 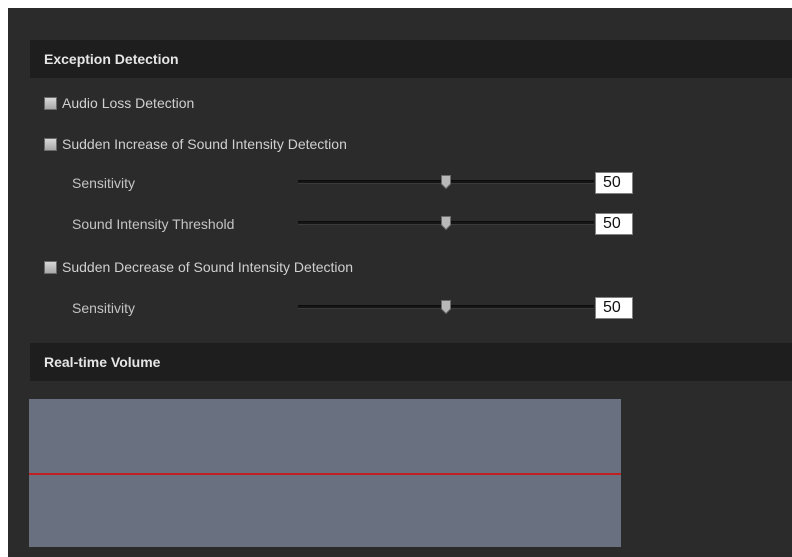 I want to click on threshold-slider, so click(x=446, y=223).